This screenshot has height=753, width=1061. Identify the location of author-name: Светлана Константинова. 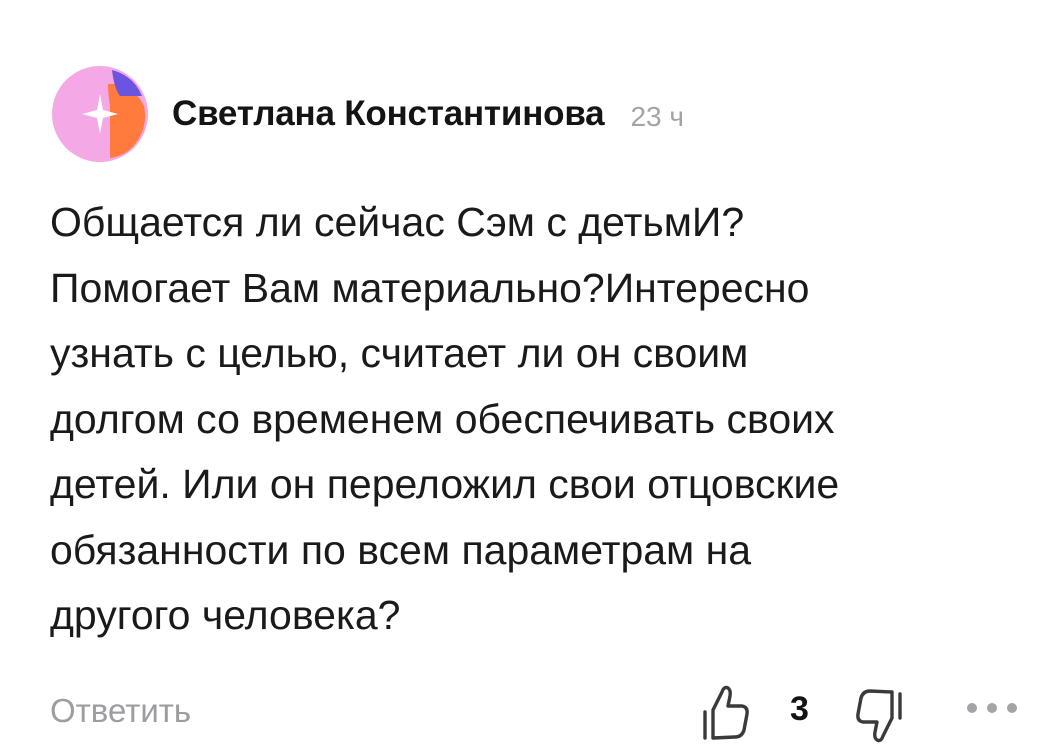
(388, 114).